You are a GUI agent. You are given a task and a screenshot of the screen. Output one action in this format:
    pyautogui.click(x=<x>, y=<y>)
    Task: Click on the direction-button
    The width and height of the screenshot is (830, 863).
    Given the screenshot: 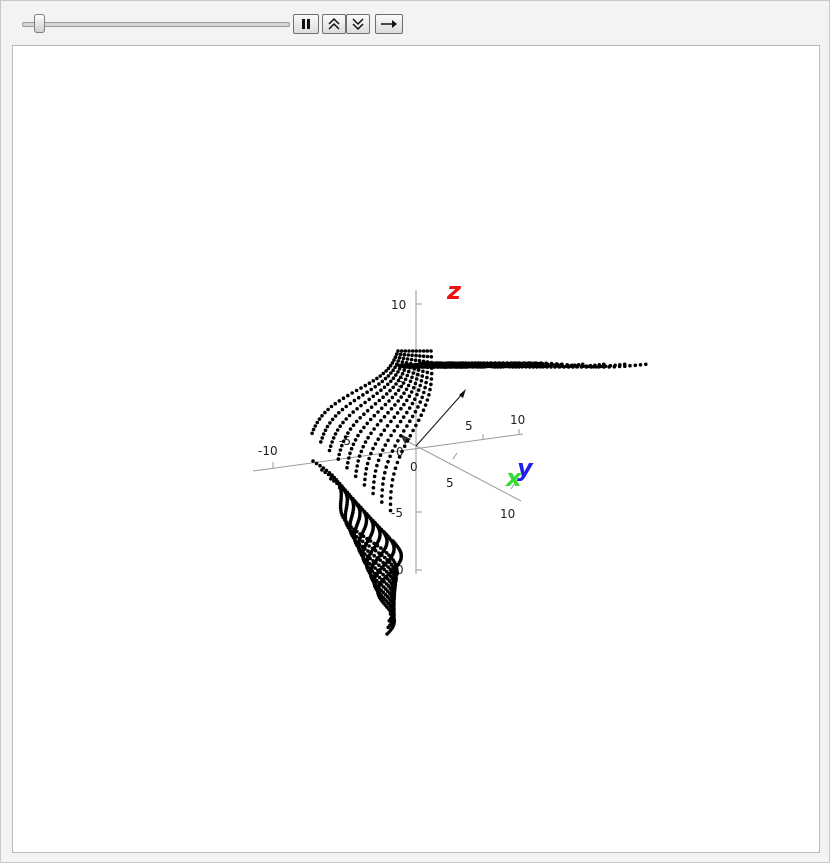 What is the action you would take?
    pyautogui.click(x=389, y=24)
    